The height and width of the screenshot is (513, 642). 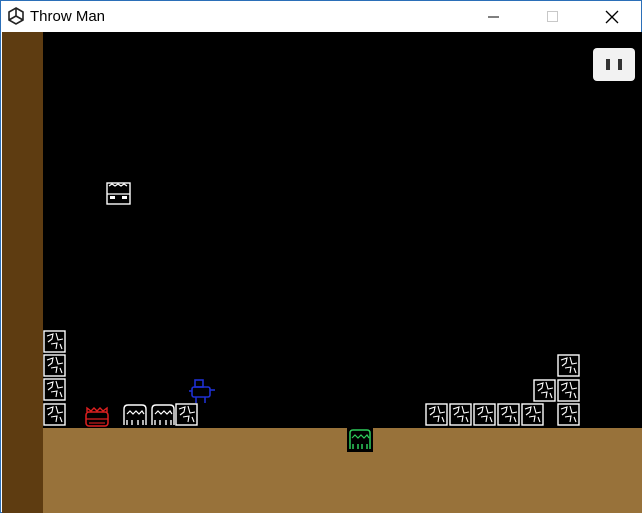 I want to click on pause-button, so click(x=614, y=64).